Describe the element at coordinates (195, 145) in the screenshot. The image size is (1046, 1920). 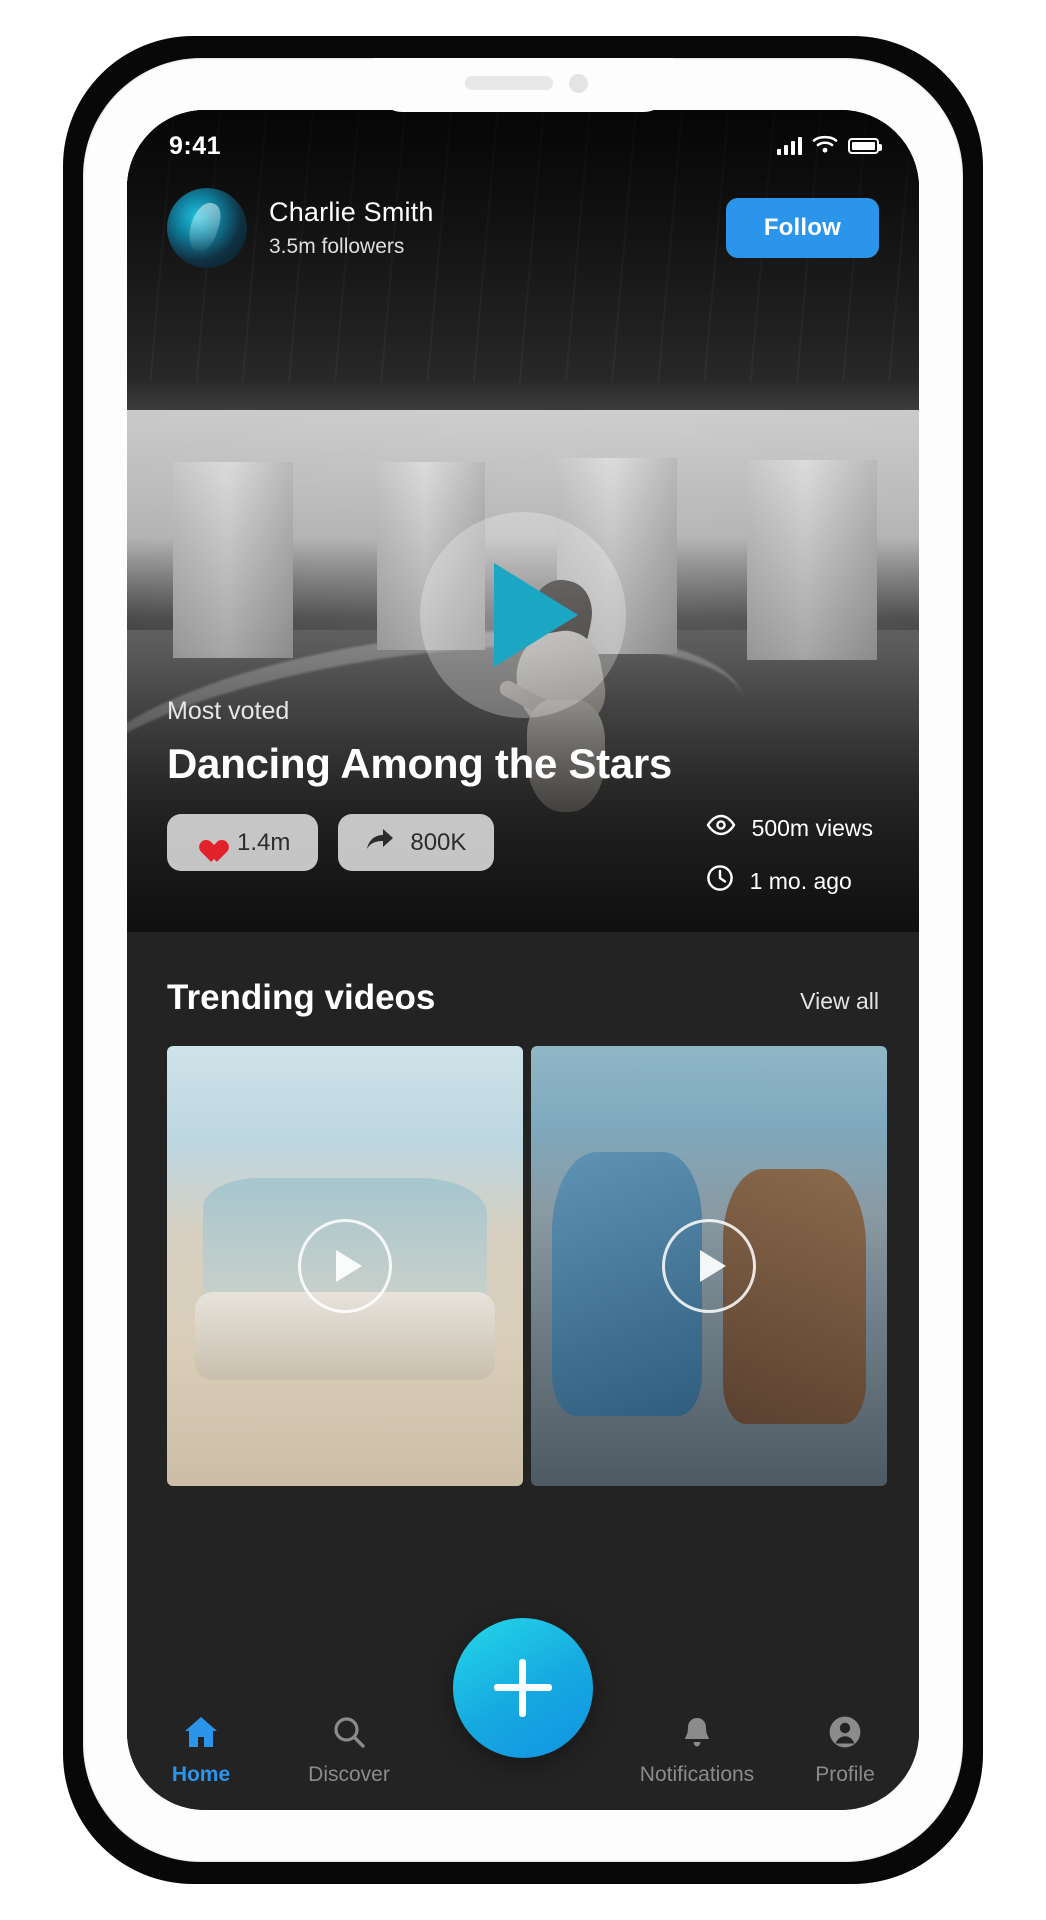
I see `status-time: 9:41` at that location.